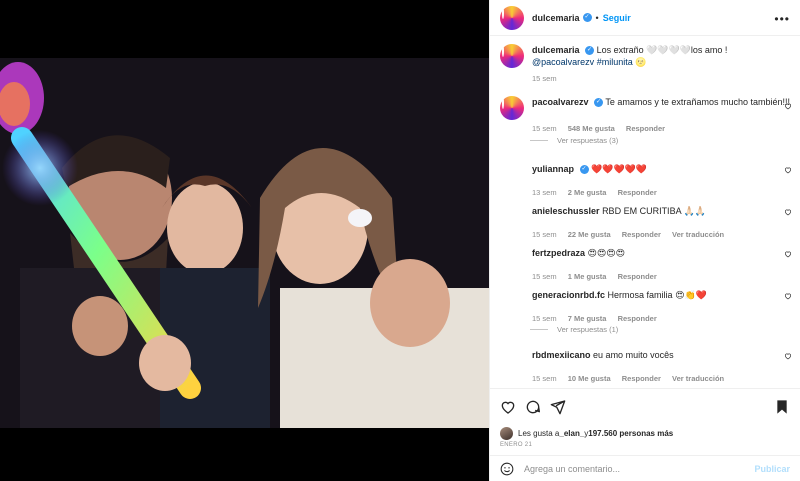  What do you see at coordinates (645, 407) in the screenshot?
I see `action-icons` at bounding box center [645, 407].